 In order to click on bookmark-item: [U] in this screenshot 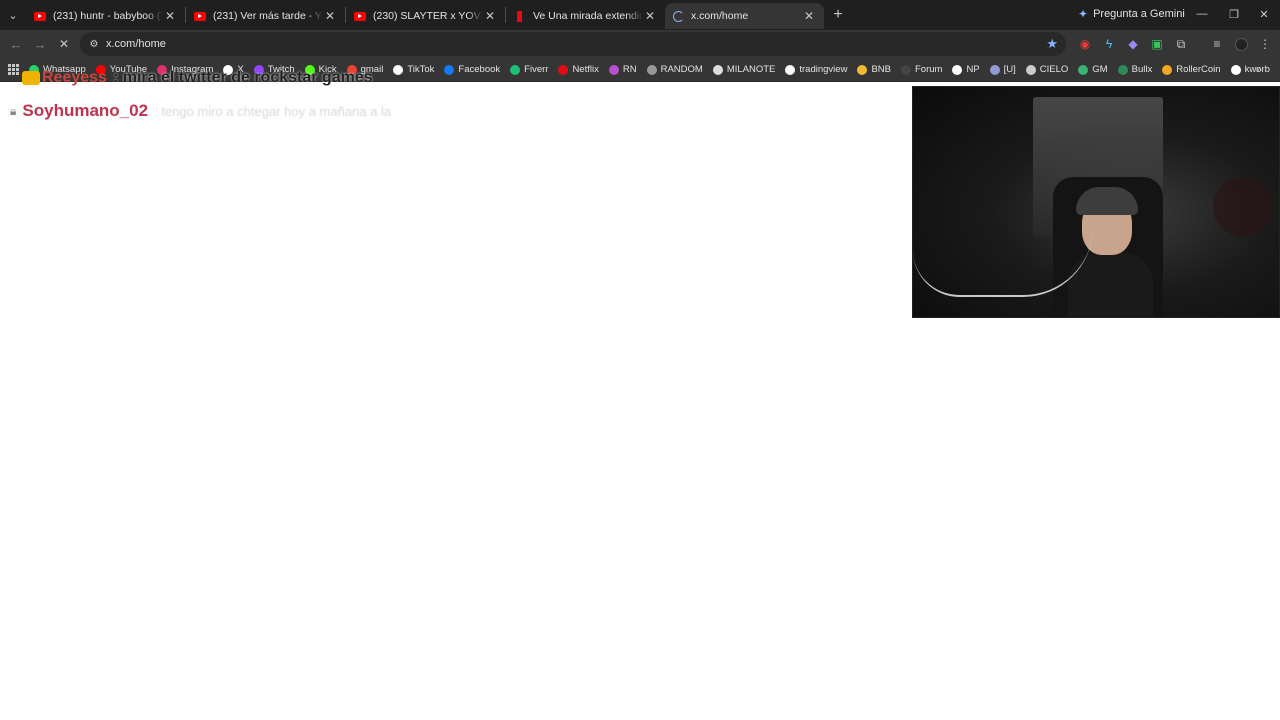, I will do `click(1002, 69)`.